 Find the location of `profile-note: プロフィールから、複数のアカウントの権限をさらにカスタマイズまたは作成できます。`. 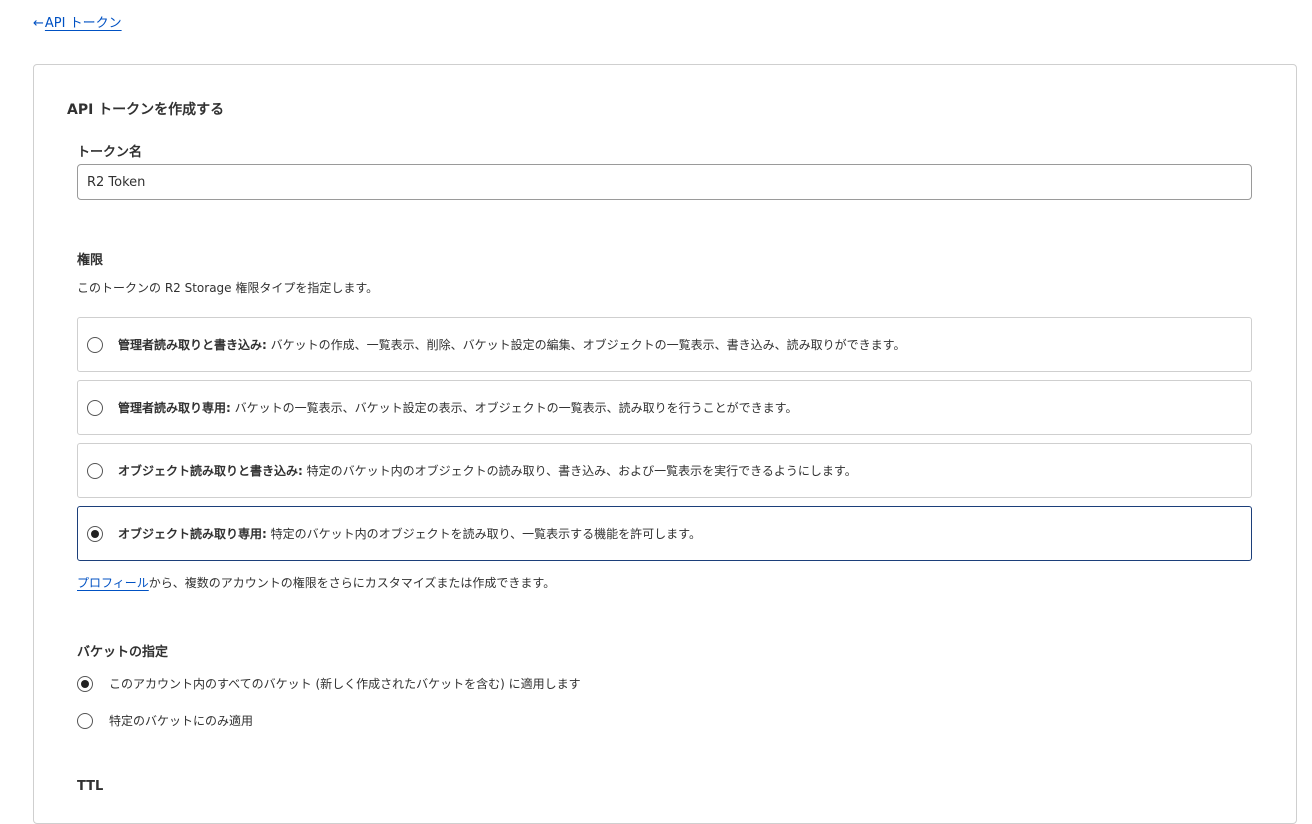

profile-note: プロフィールから、複数のアカウントの権限をさらにカスタマイズまたは作成できます。 is located at coordinates (316, 582).